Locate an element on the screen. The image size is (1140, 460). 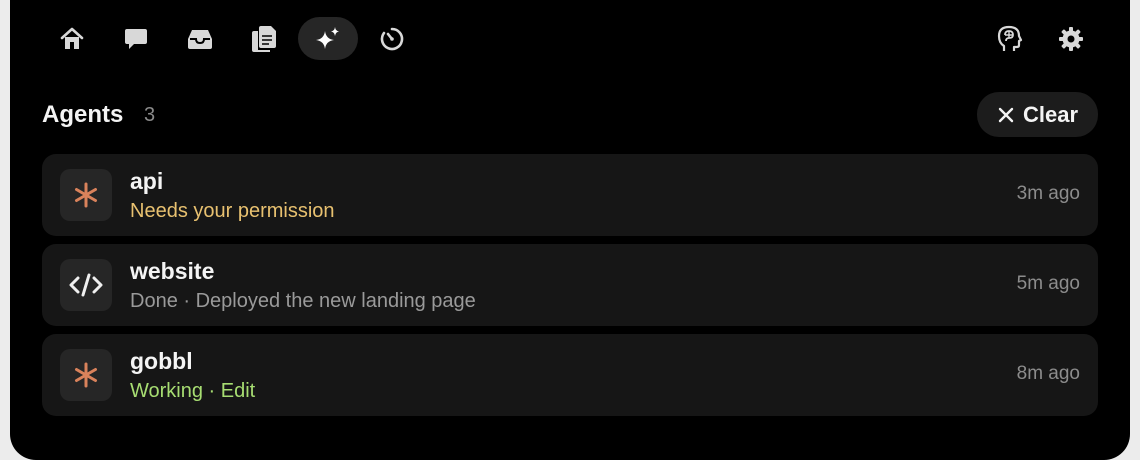
close-icon is located at coordinates (1006, 114).